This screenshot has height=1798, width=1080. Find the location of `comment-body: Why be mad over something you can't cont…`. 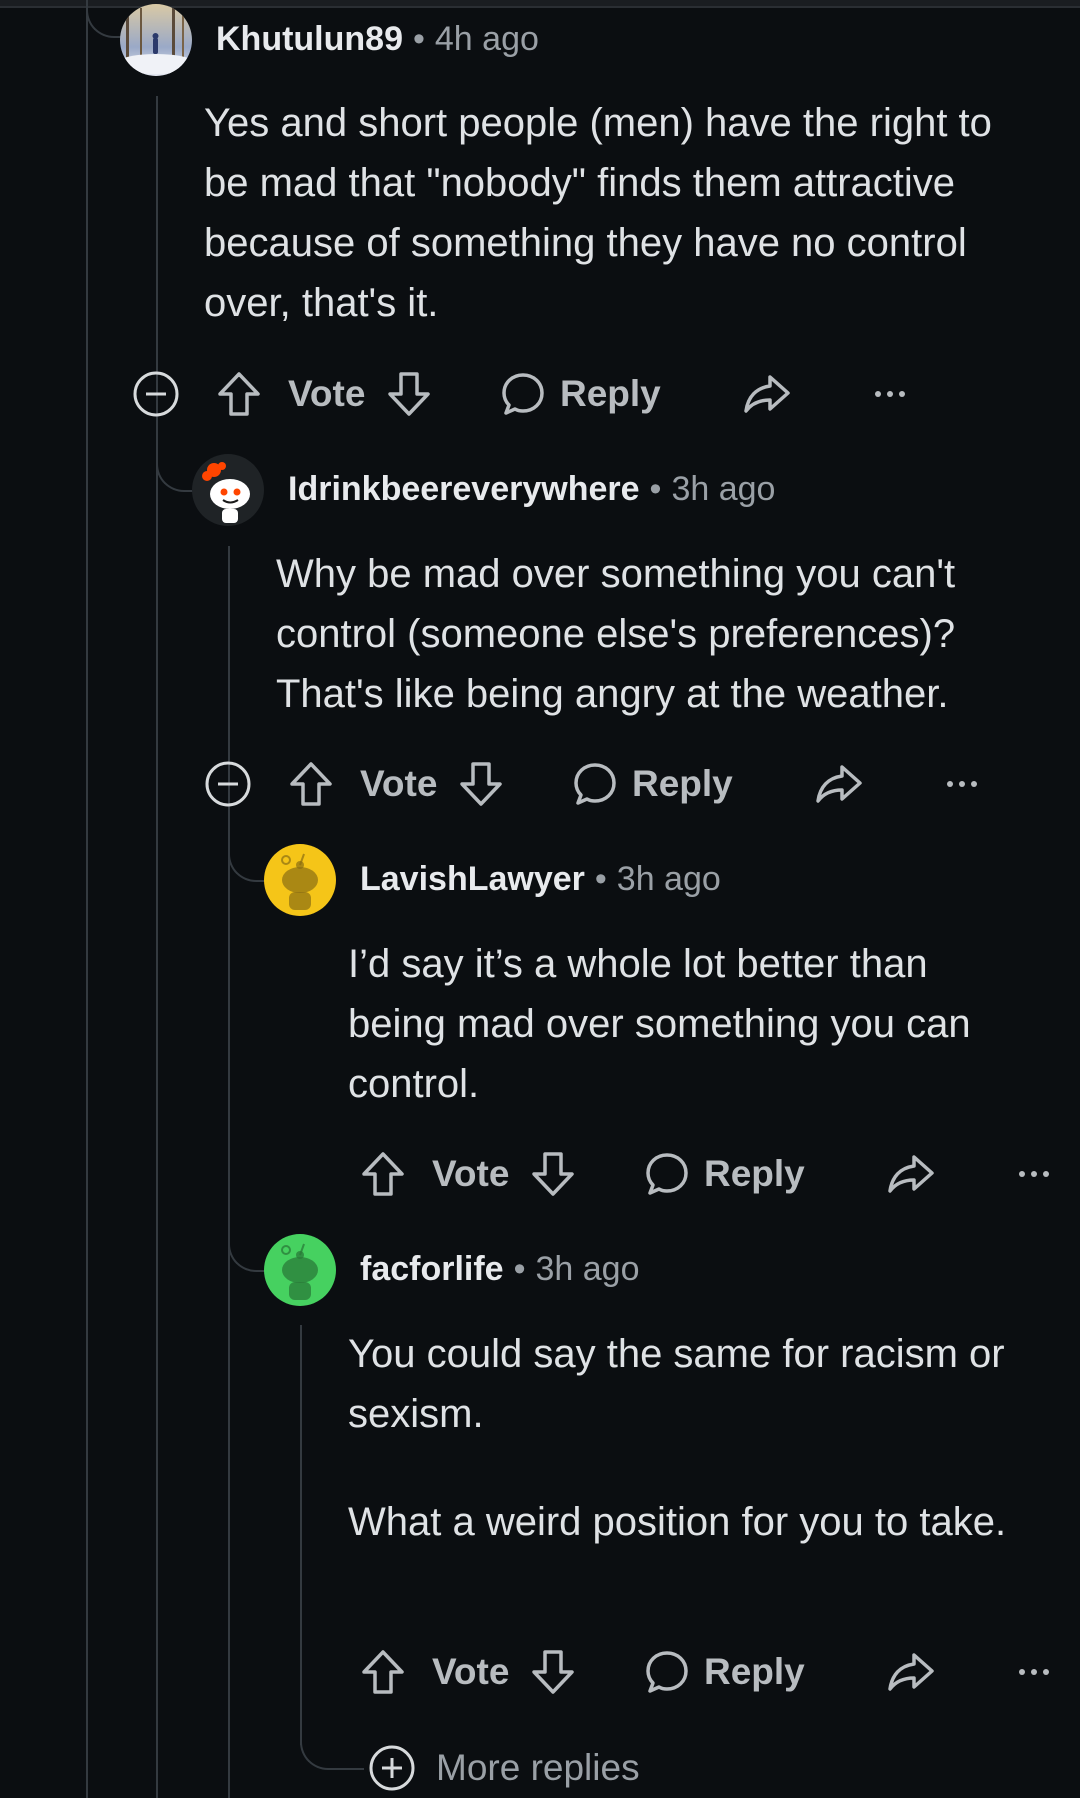

comment-body: Why be mad over something you can't cont… is located at coordinates (656, 634).